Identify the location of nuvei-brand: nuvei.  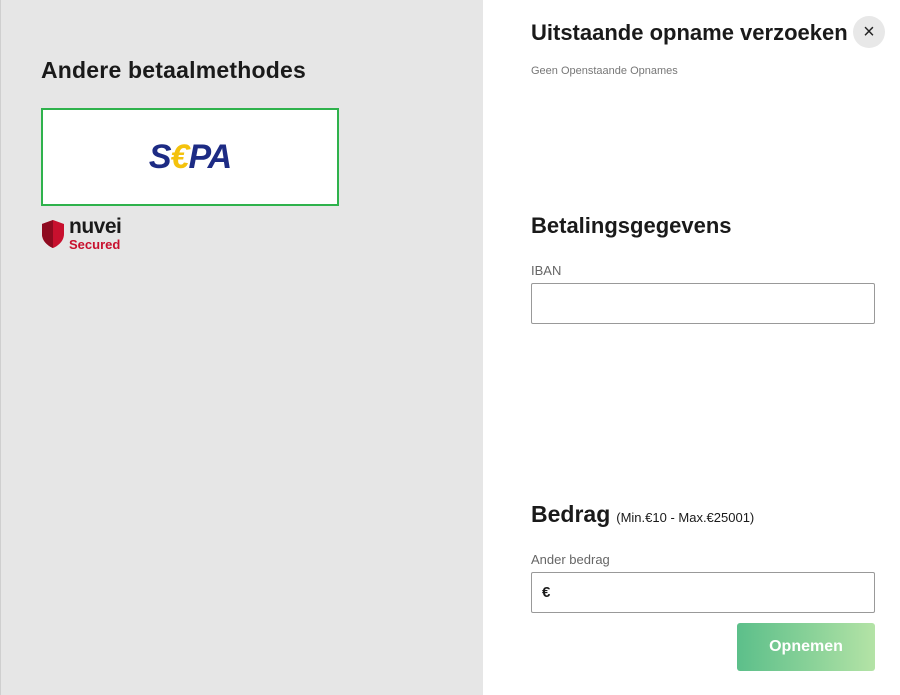
(95, 226).